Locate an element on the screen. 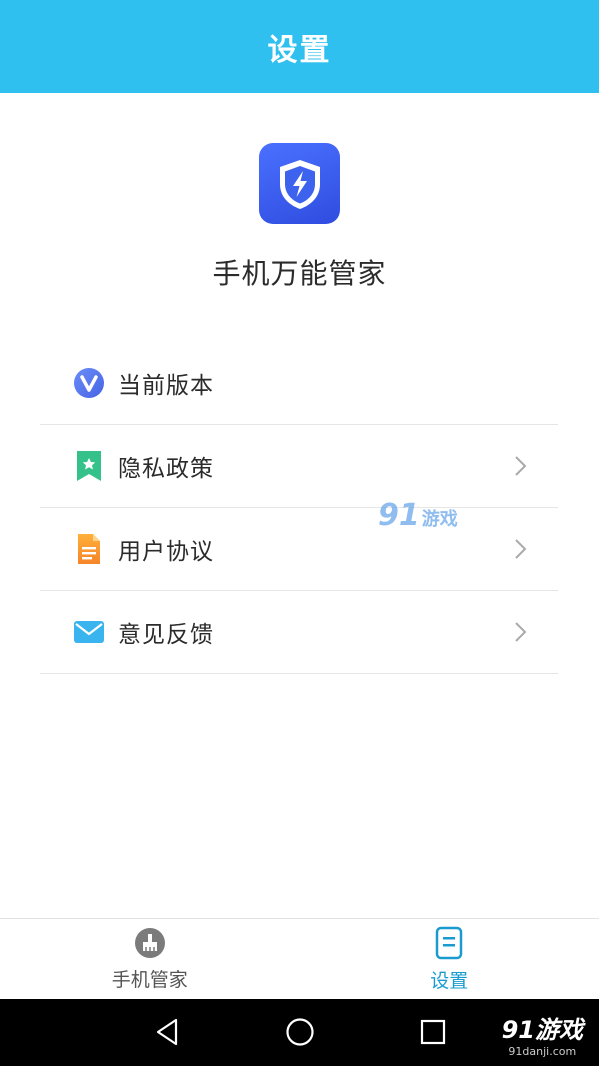 The height and width of the screenshot is (1066, 599). watermark-corner: 91游戏 91danji.com is located at coordinates (542, 1034).